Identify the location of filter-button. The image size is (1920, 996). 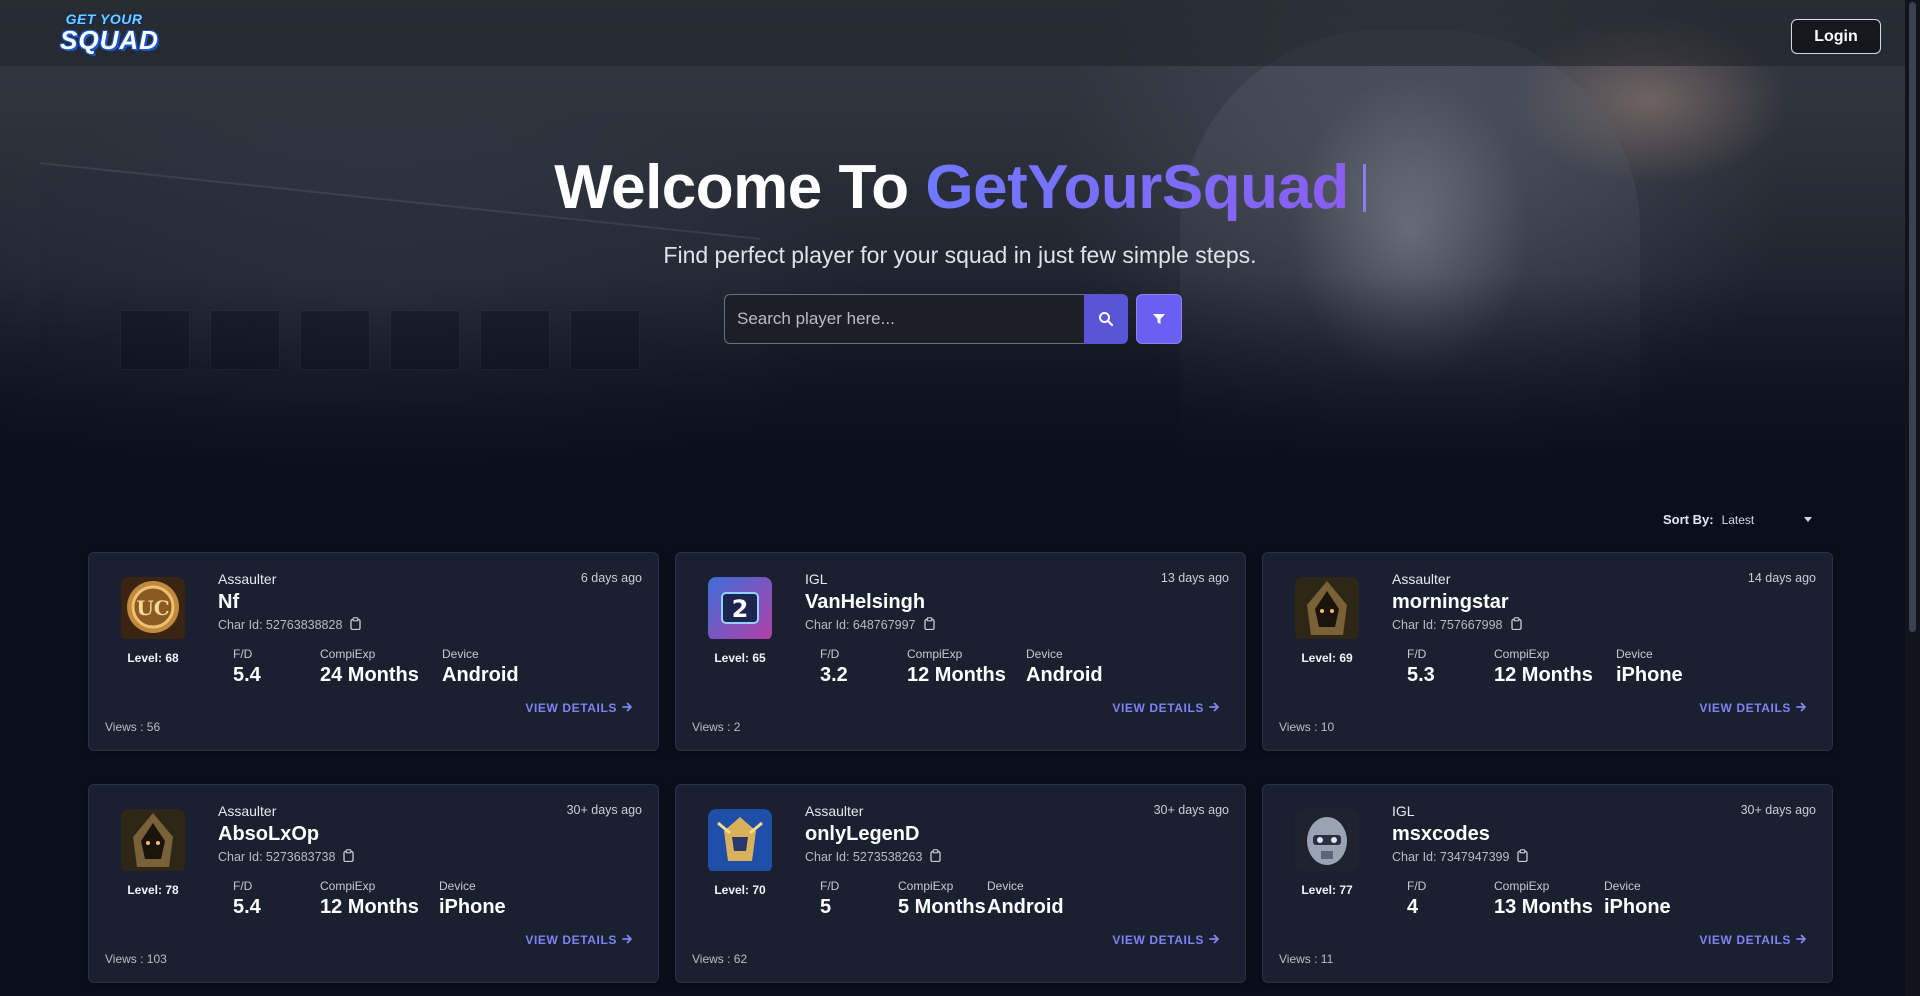
(1159, 319).